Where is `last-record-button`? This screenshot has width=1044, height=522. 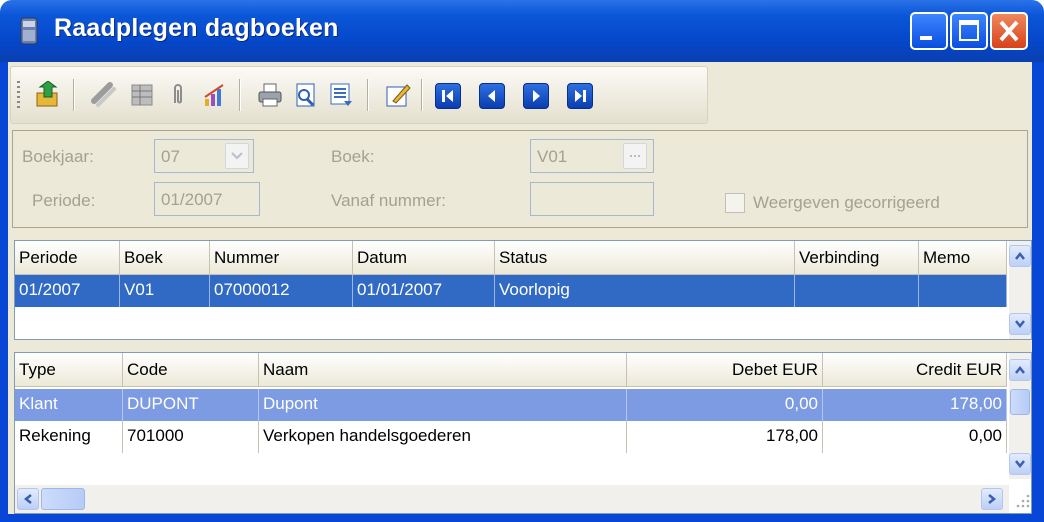 last-record-button is located at coordinates (580, 96).